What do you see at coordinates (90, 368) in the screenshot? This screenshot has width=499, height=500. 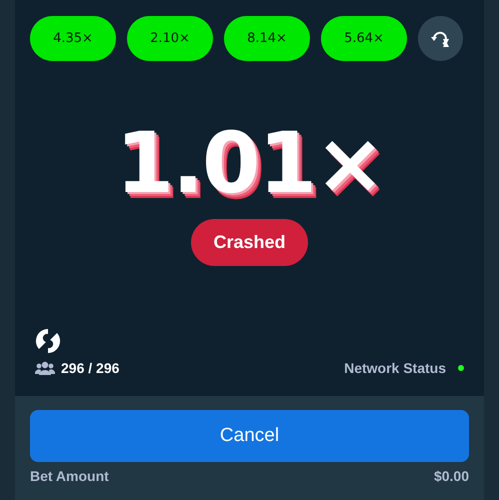 I see `player-count: 296 / 296` at bounding box center [90, 368].